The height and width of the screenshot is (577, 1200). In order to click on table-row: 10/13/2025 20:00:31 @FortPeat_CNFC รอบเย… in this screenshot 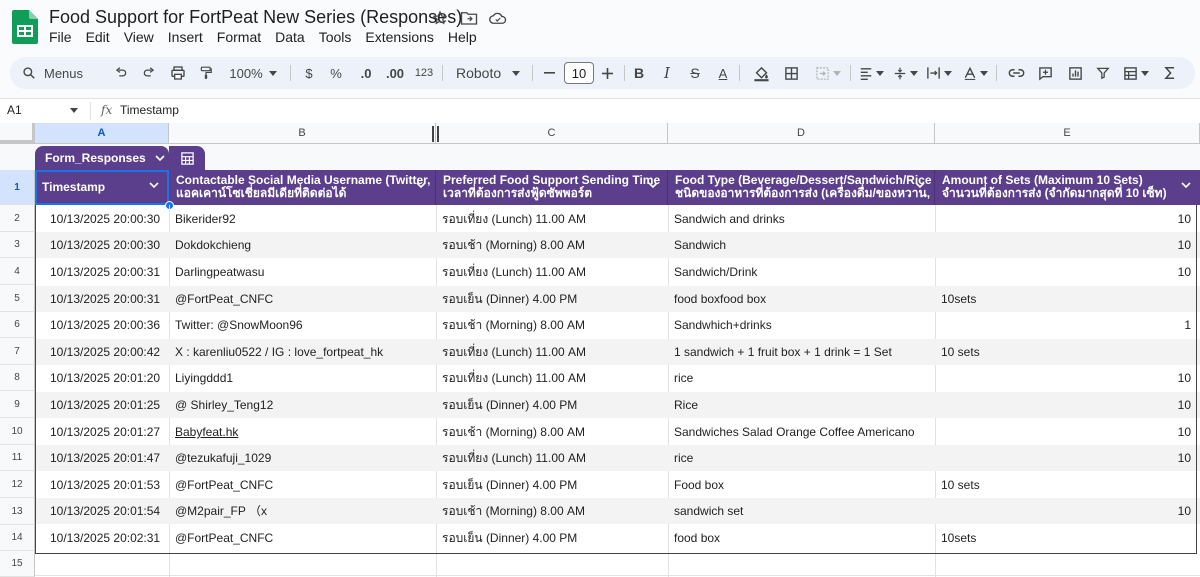, I will do `click(617, 299)`.